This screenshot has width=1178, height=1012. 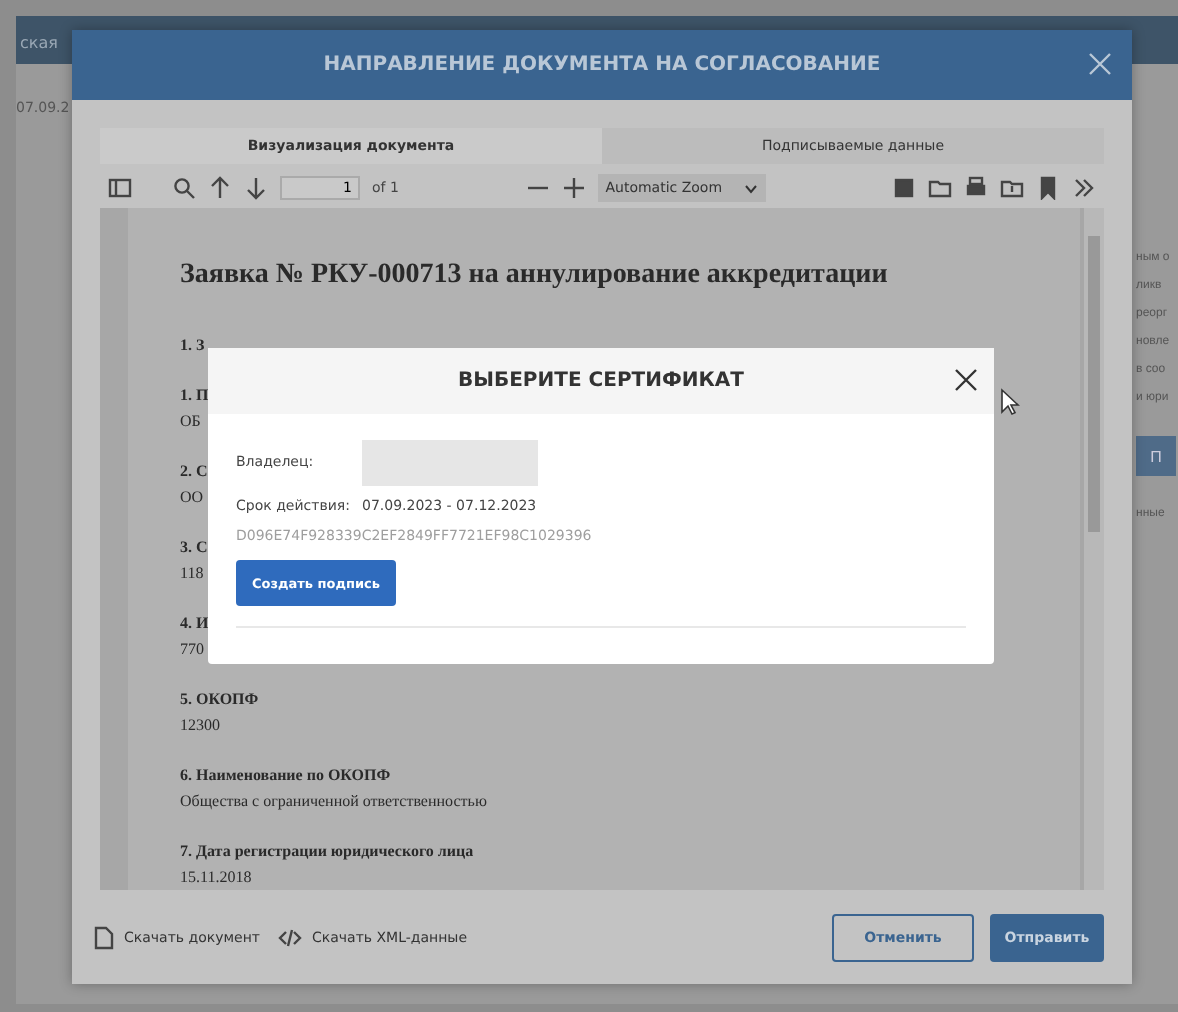 What do you see at coordinates (194, 472) in the screenshot?
I see `field-label: 2. С` at bounding box center [194, 472].